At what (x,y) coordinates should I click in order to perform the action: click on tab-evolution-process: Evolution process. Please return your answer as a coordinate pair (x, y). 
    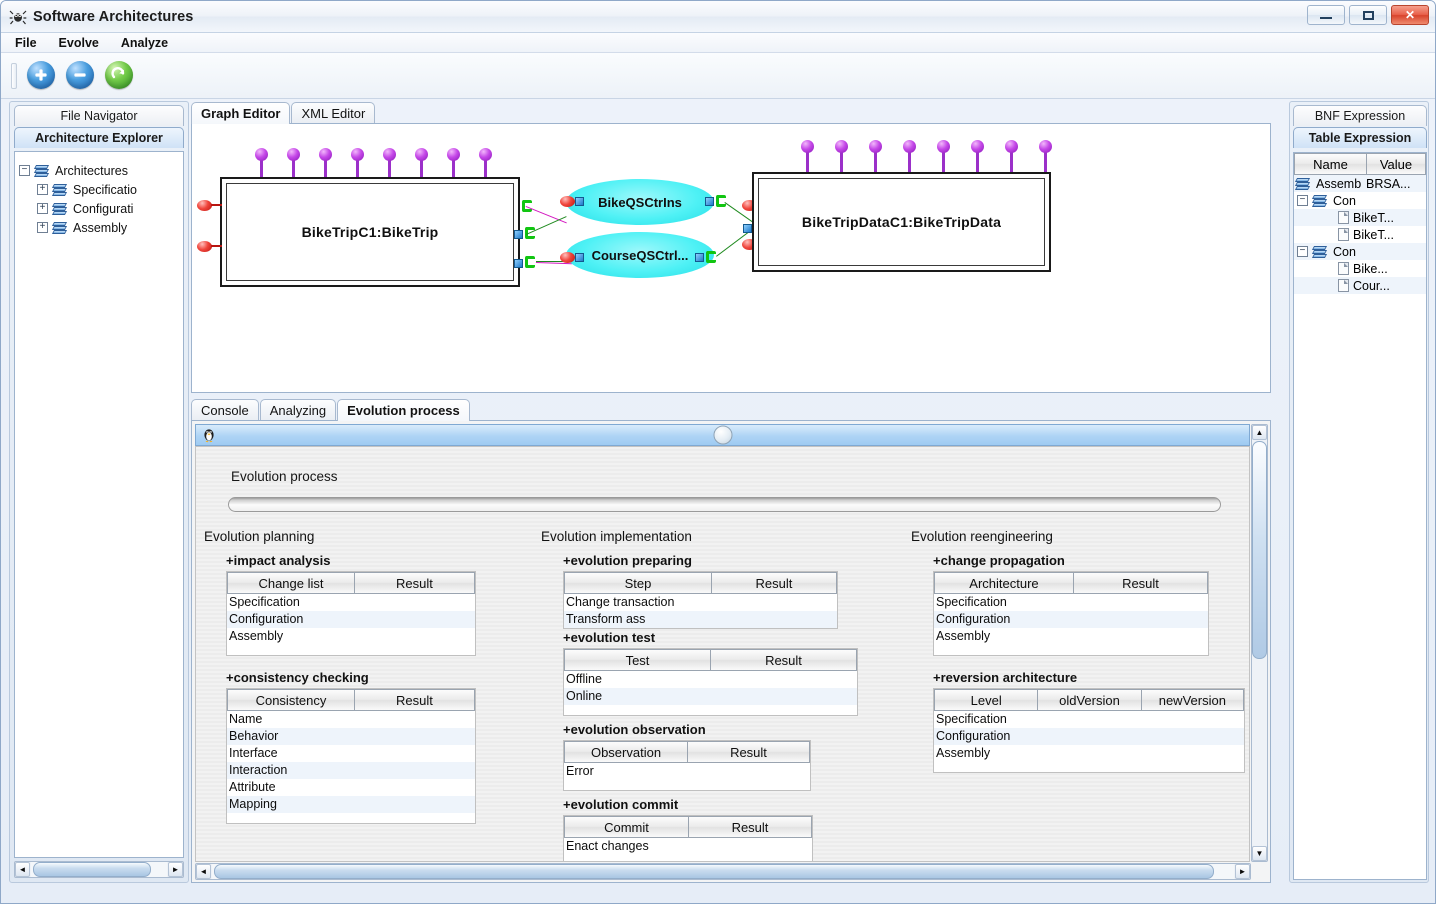
    Looking at the image, I should click on (403, 410).